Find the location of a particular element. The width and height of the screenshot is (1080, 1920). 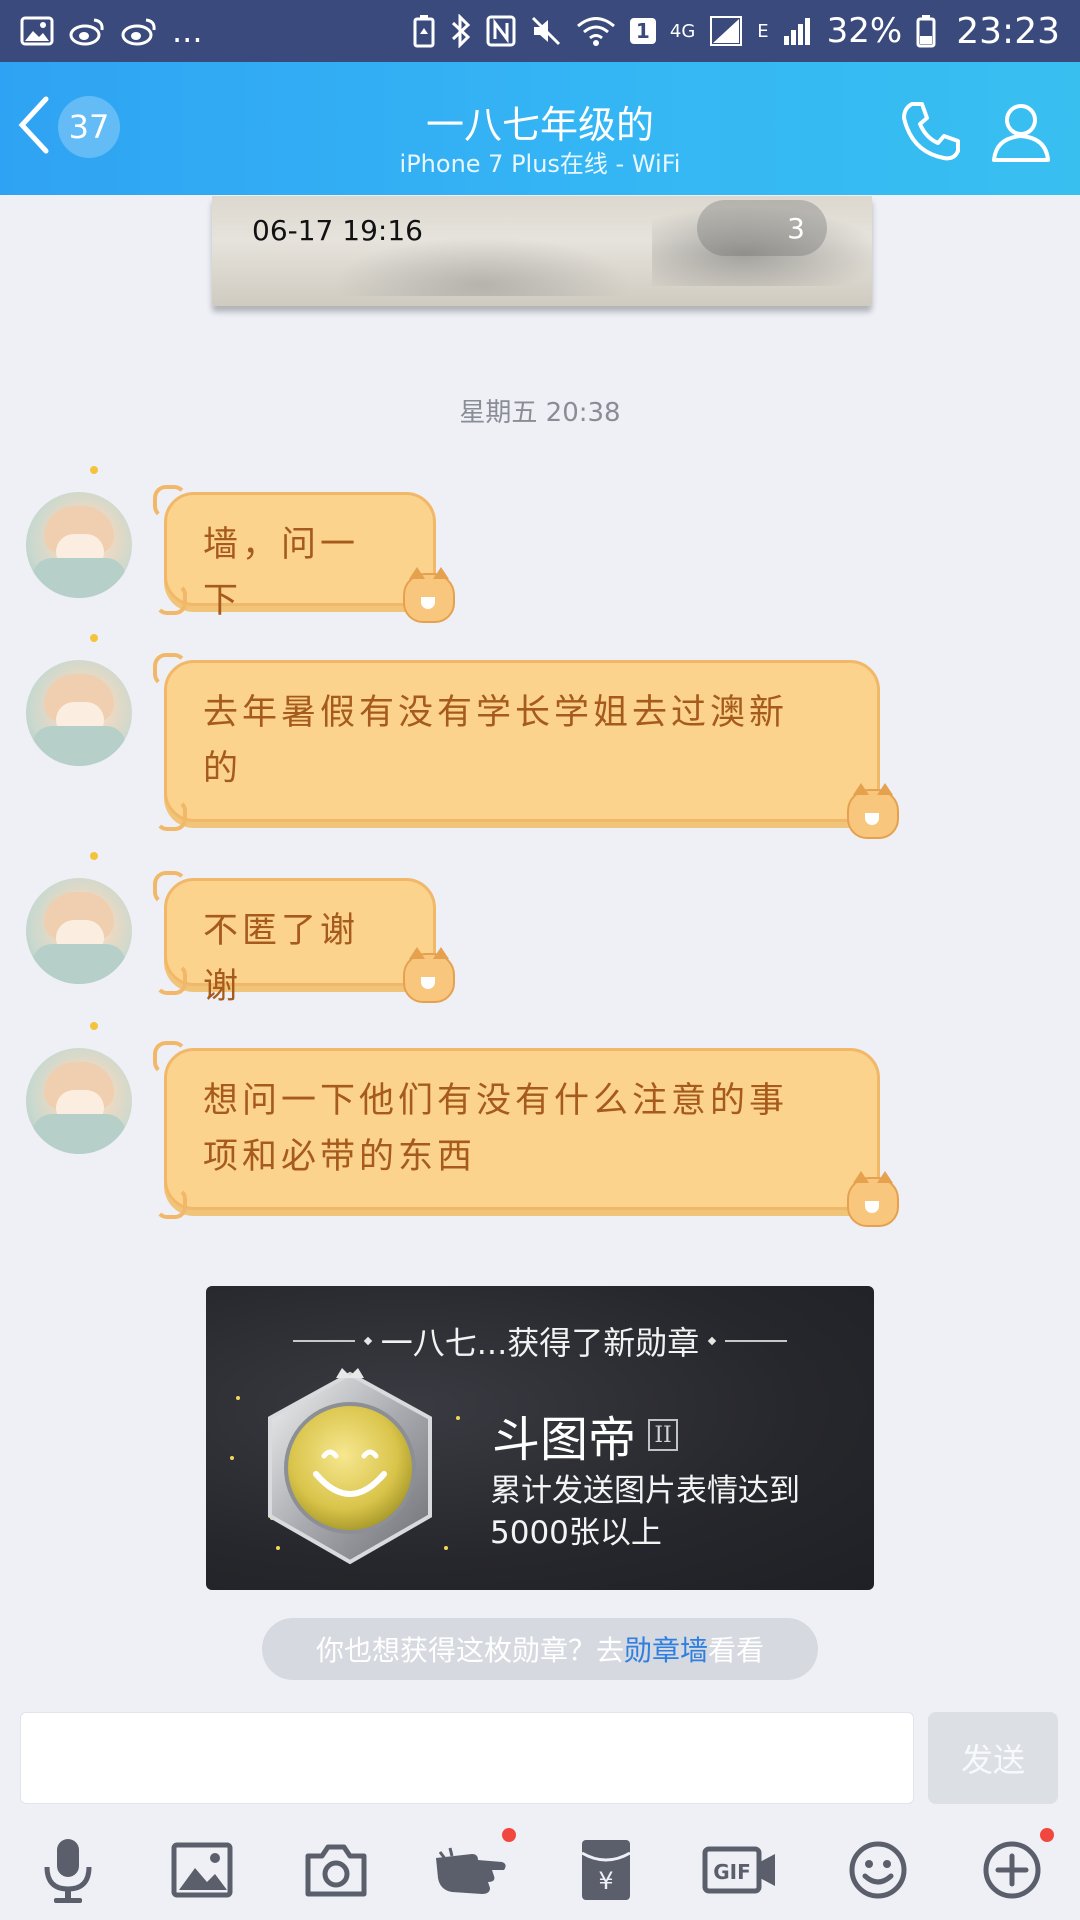

call-button is located at coordinates (931, 131).